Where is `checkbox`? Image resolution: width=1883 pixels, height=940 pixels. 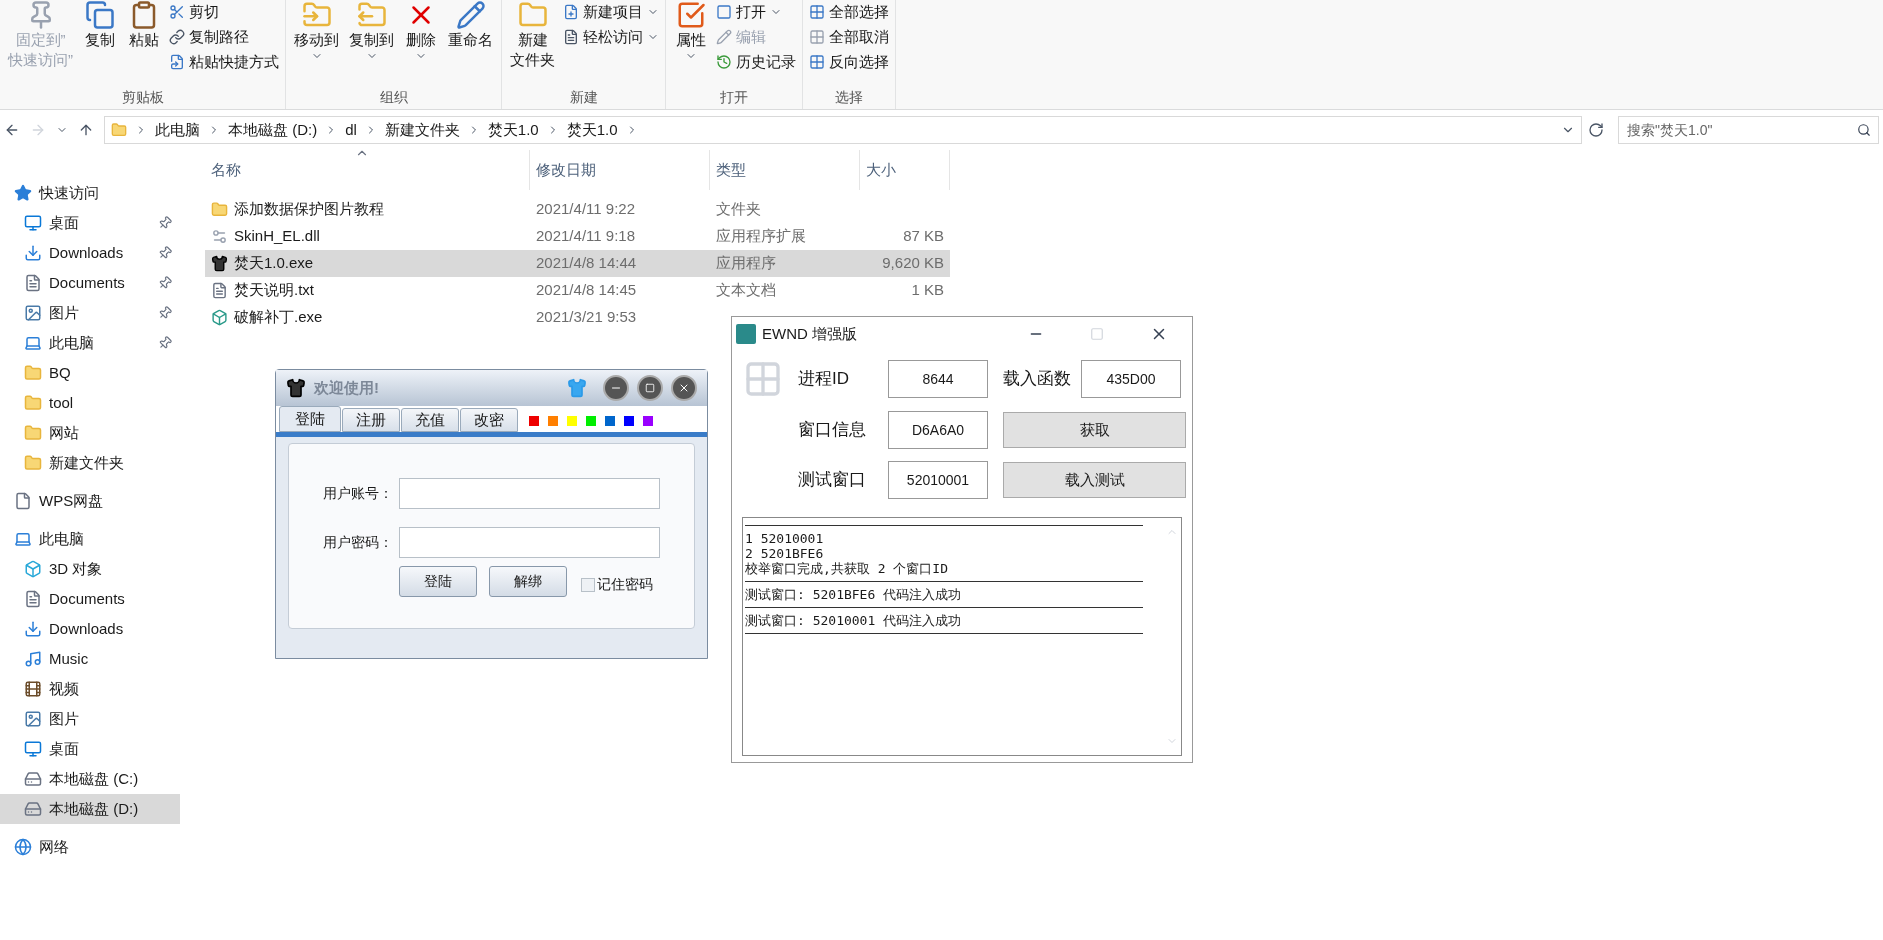
checkbox is located at coordinates (588, 584).